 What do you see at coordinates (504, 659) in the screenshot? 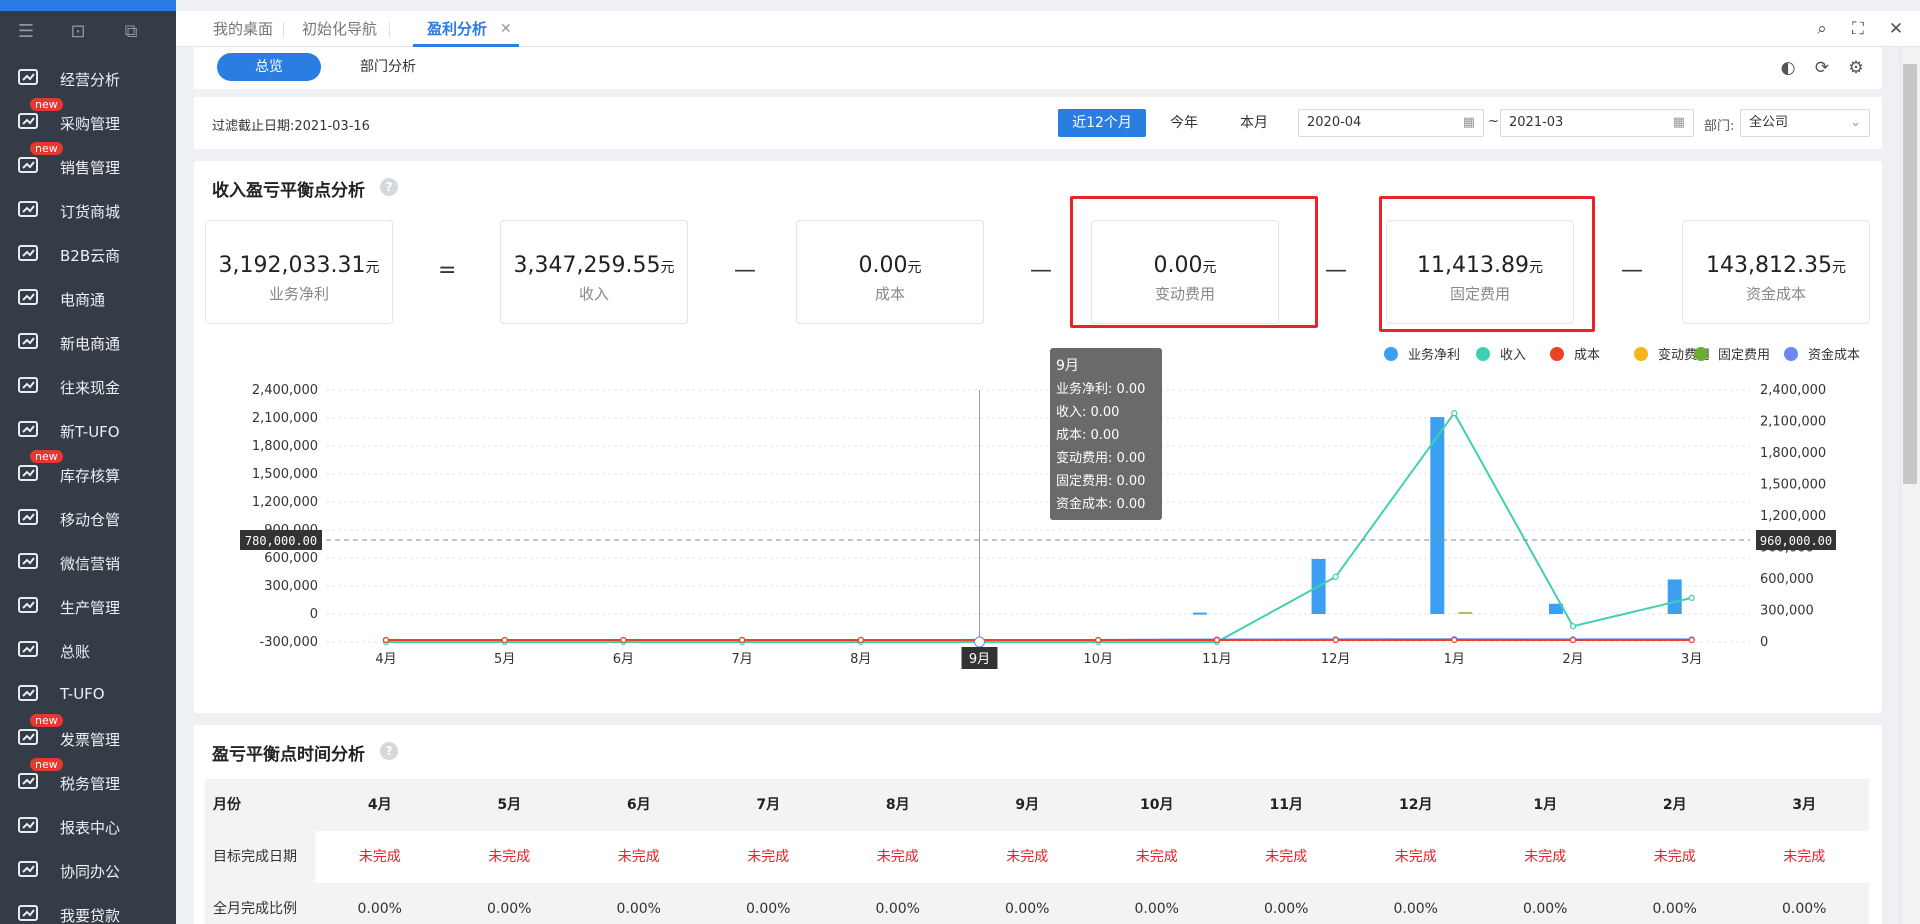
I see `x-axis-tick-label: 5月` at bounding box center [504, 659].